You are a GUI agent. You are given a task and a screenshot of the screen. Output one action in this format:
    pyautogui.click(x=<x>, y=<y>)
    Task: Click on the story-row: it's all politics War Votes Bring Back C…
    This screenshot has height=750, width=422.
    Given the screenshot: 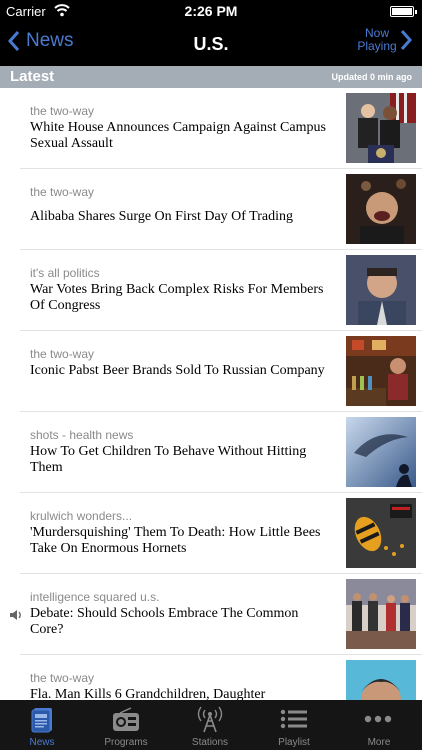 What is the action you would take?
    pyautogui.click(x=211, y=290)
    